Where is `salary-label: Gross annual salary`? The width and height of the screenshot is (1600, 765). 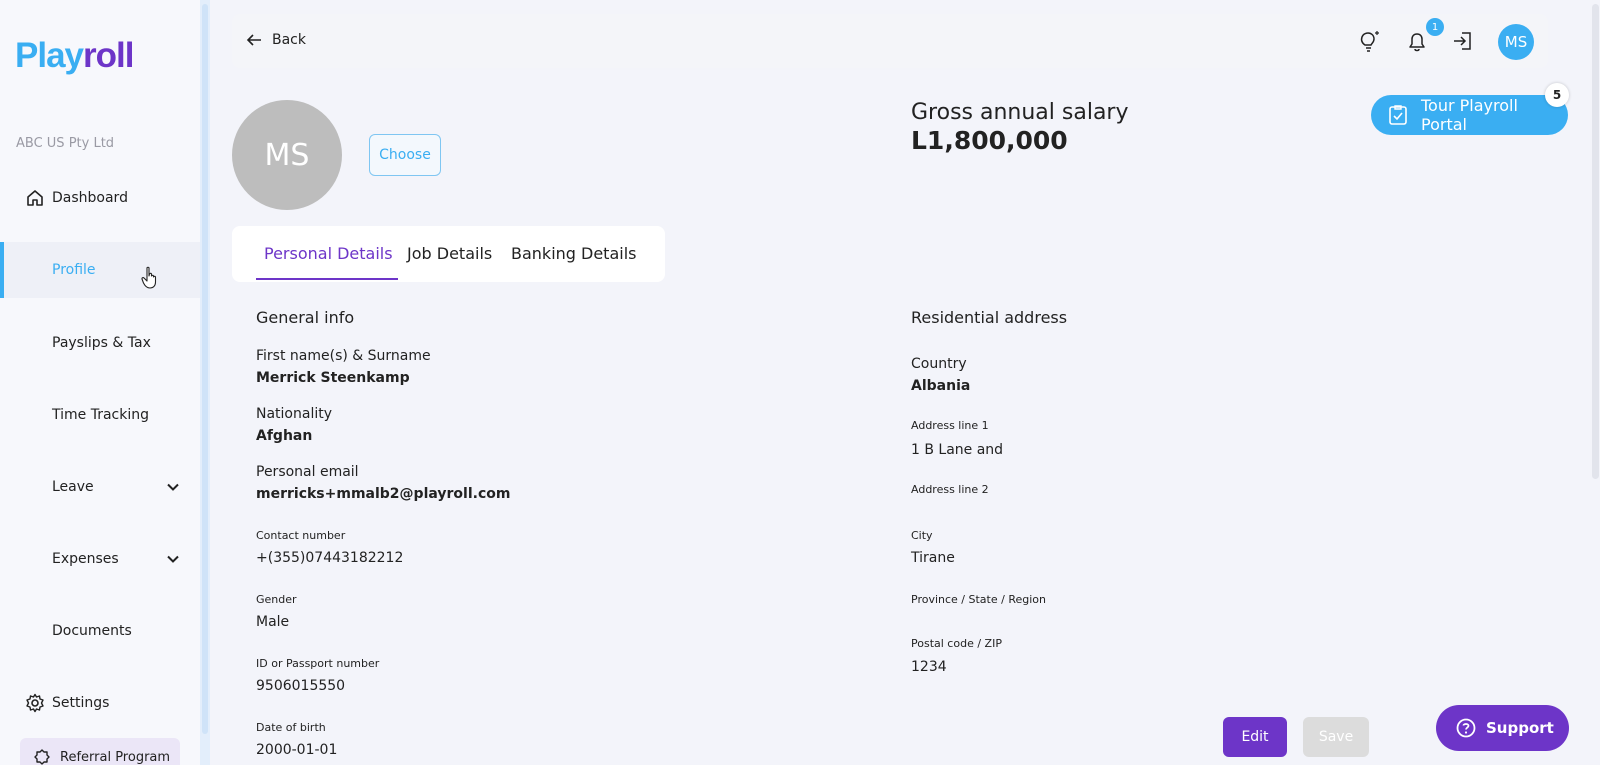 salary-label: Gross annual salary is located at coordinates (1020, 112).